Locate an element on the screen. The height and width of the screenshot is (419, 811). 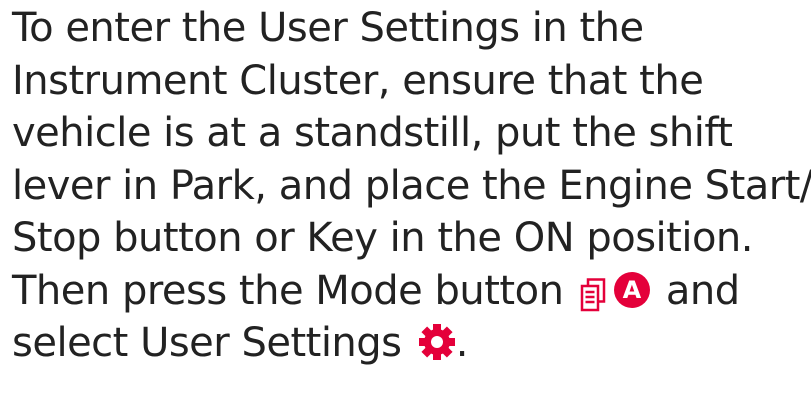
text-line-1: To enter the User Settings in the is located at coordinates (328, 28).